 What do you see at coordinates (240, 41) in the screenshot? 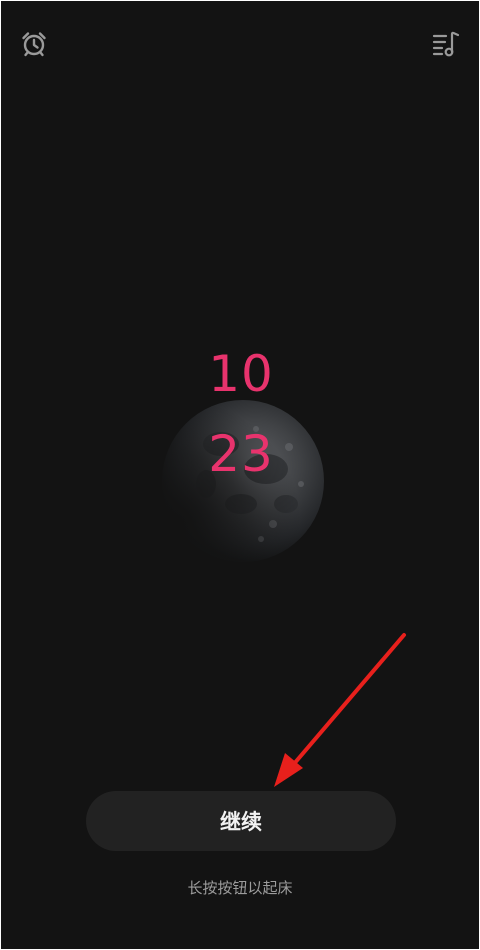
I see `top-bar` at bounding box center [240, 41].